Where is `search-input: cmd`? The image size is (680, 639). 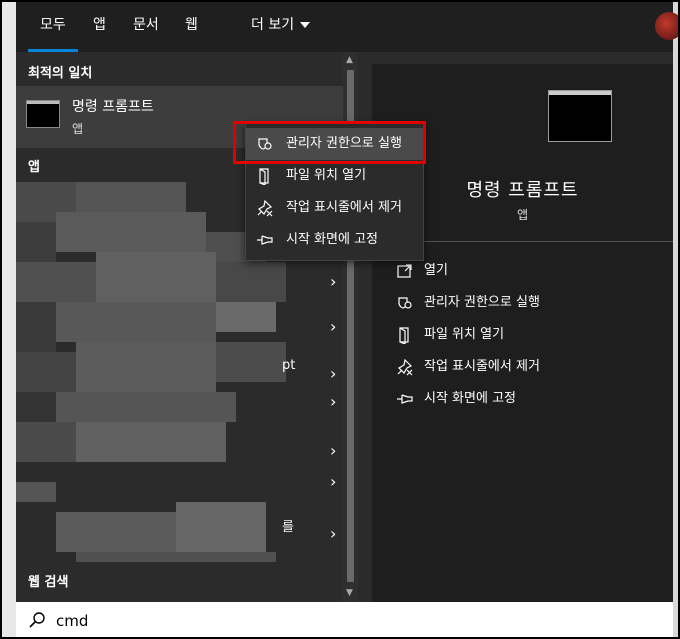
search-input: cmd is located at coordinates (72, 621).